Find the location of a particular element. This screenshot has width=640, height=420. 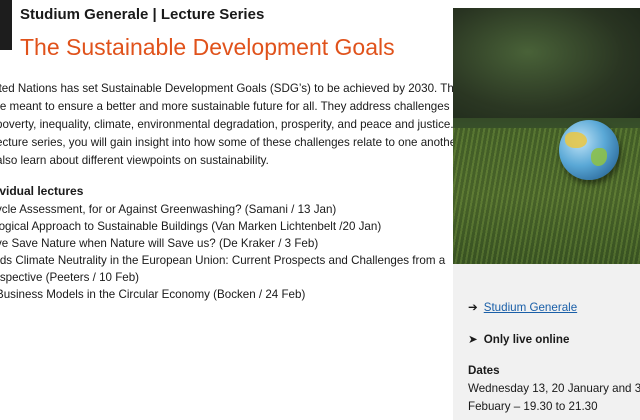

location-arrow-icon: ➤ is located at coordinates (473, 339).